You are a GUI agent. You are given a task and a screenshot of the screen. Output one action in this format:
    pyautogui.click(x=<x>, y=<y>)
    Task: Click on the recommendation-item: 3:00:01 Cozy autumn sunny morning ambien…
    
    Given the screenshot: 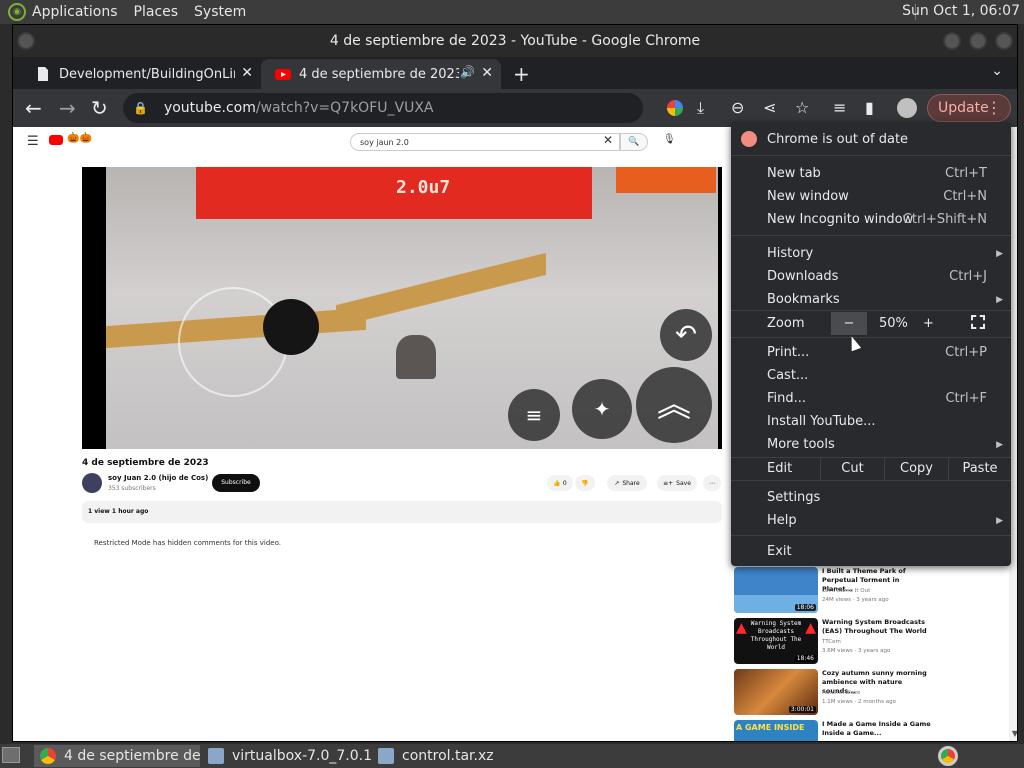 What is the action you would take?
    pyautogui.click(x=874, y=693)
    